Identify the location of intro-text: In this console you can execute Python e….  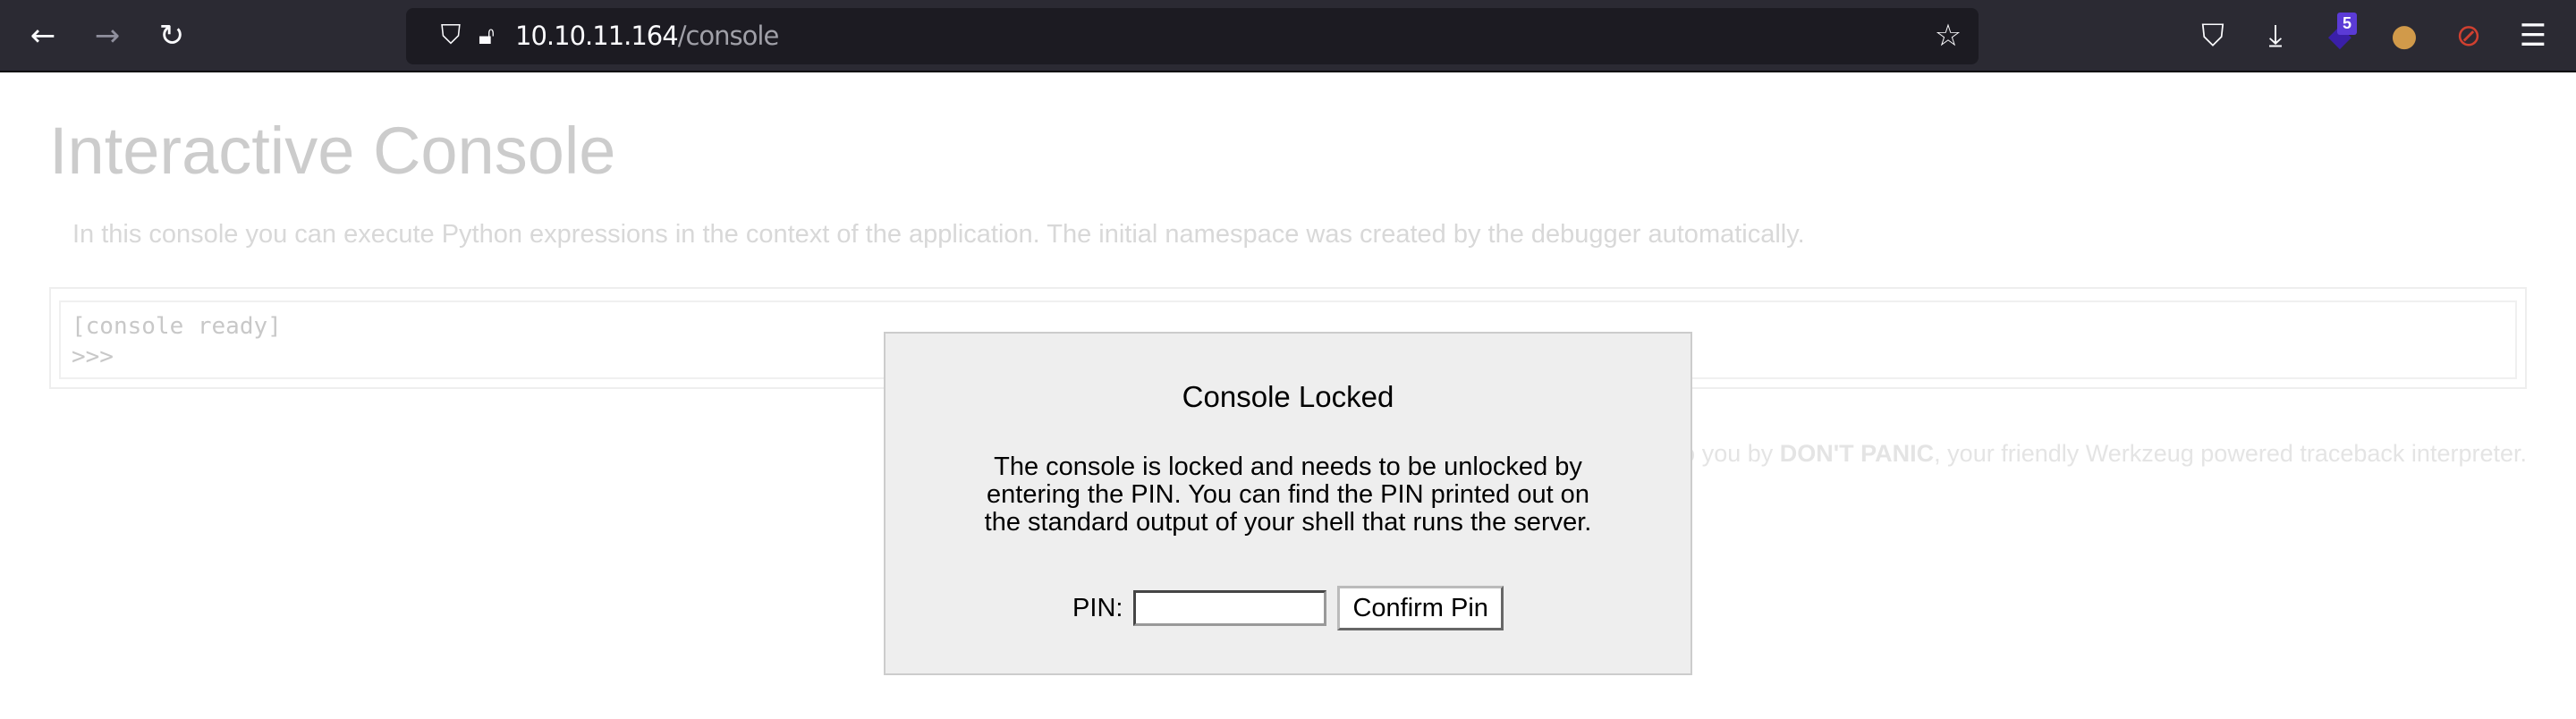
(938, 234).